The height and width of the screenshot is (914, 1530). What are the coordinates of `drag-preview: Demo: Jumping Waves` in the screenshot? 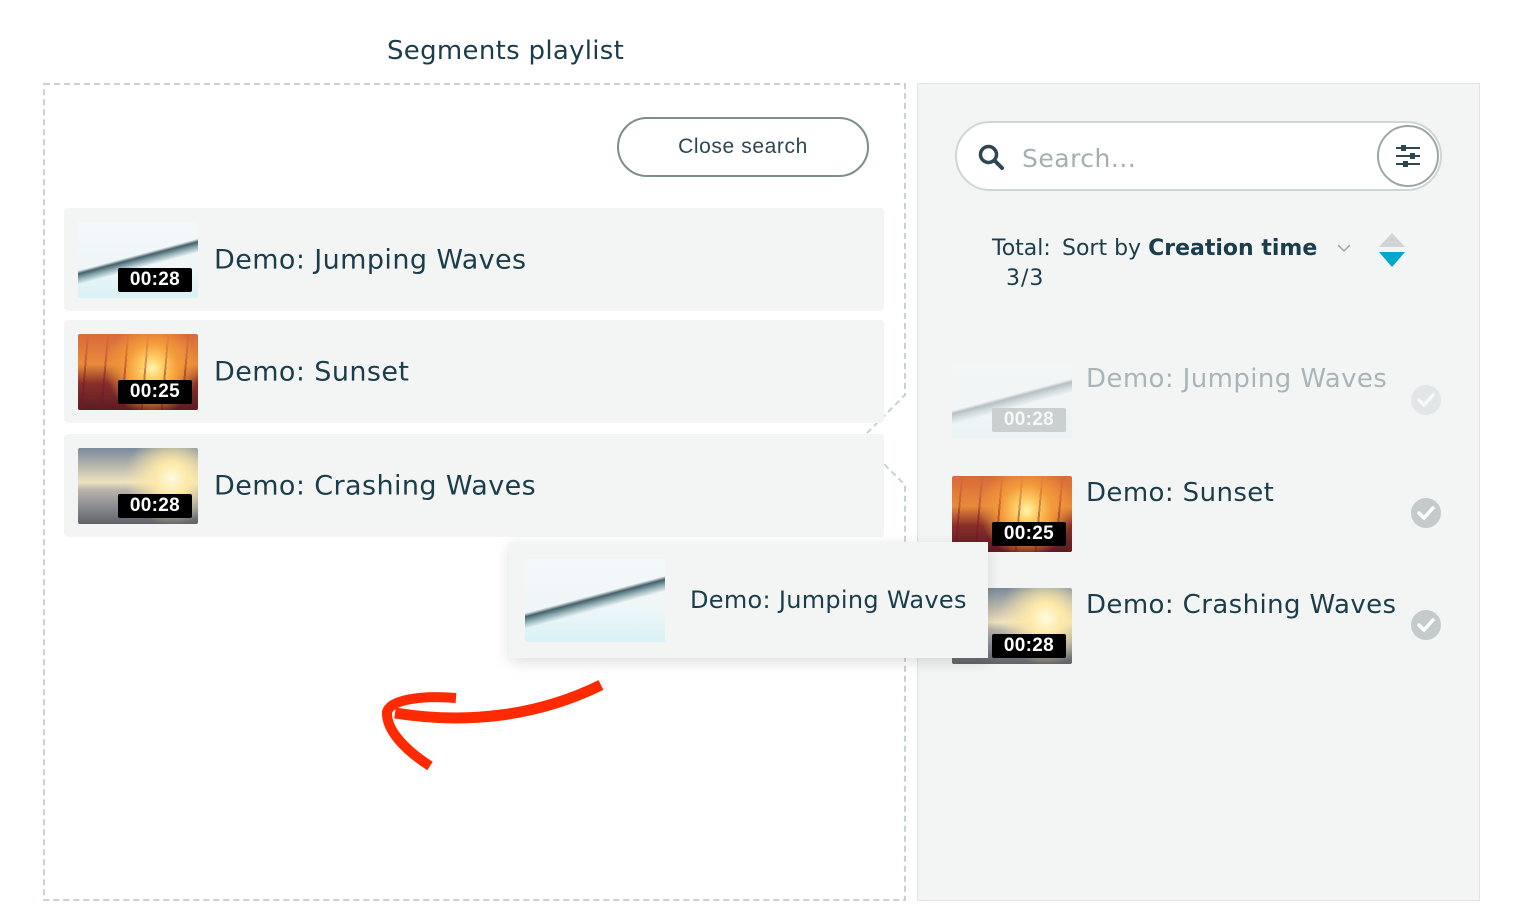 It's located at (748, 600).